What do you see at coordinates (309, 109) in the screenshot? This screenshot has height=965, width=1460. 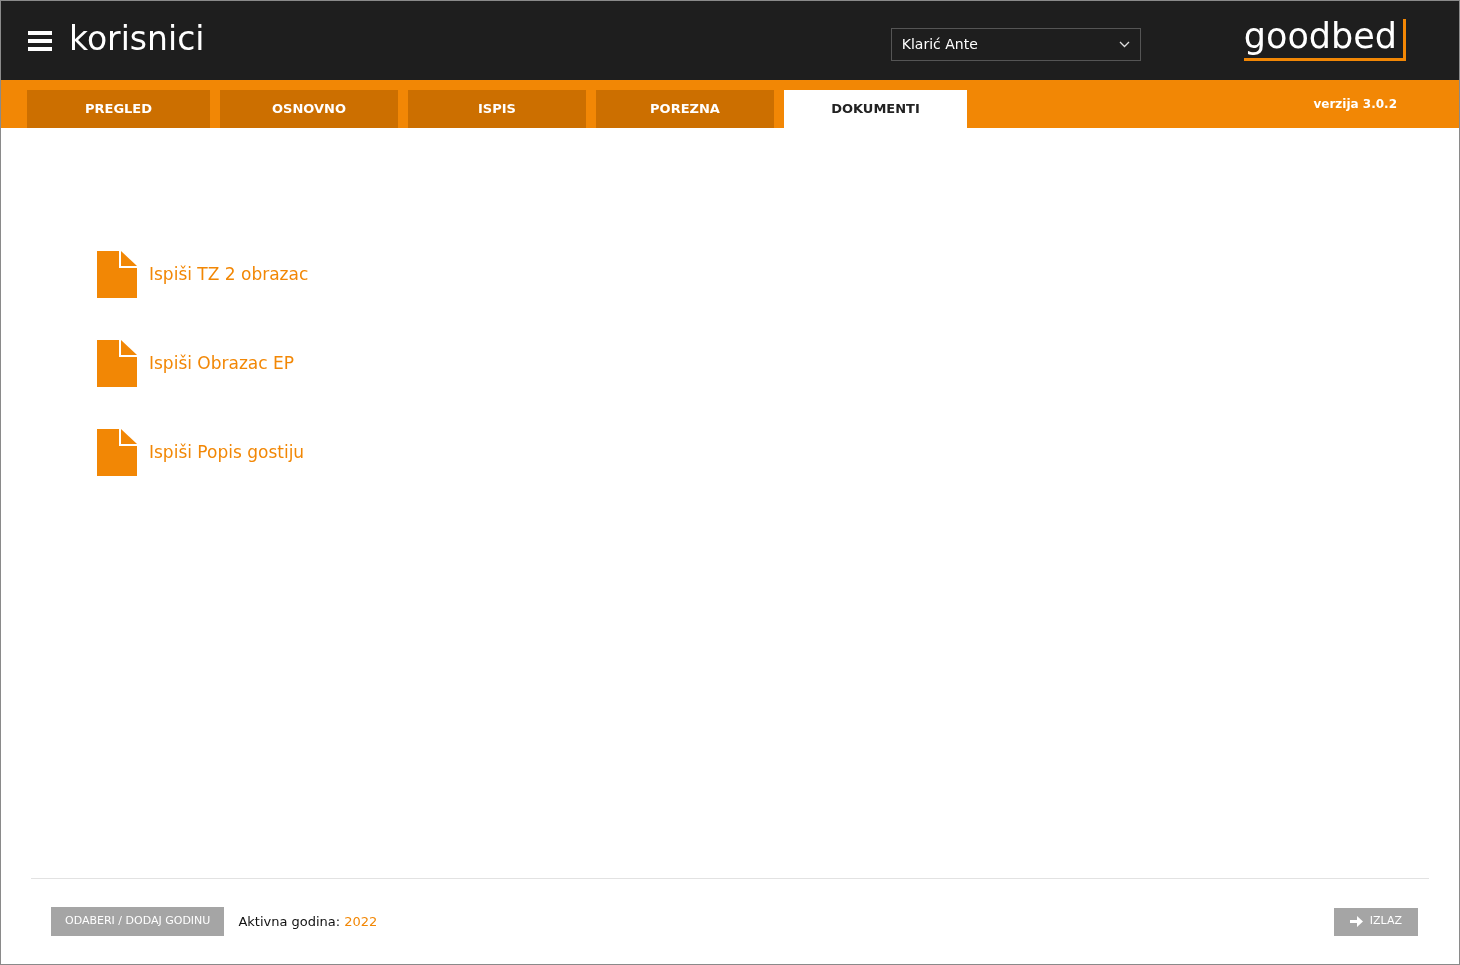 I see `tab: OSNOVNO` at bounding box center [309, 109].